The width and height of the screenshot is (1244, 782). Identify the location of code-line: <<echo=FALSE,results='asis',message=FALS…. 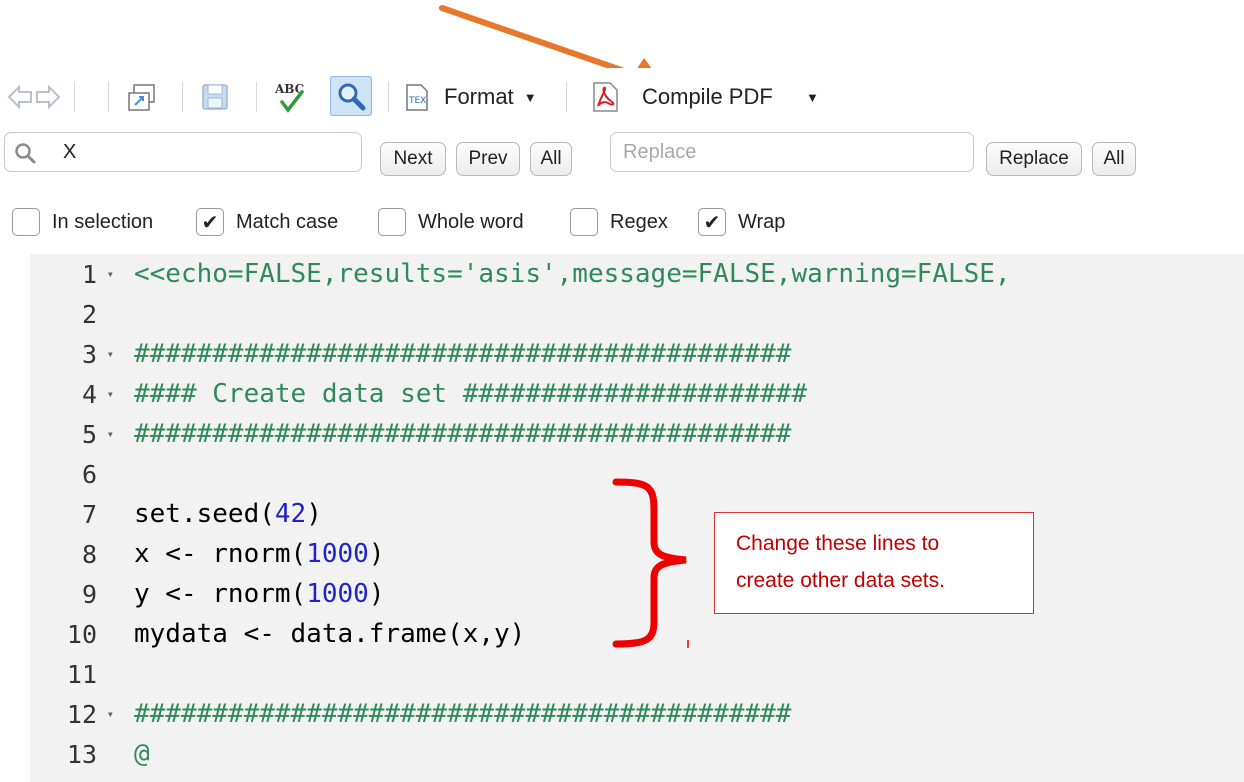
(572, 274).